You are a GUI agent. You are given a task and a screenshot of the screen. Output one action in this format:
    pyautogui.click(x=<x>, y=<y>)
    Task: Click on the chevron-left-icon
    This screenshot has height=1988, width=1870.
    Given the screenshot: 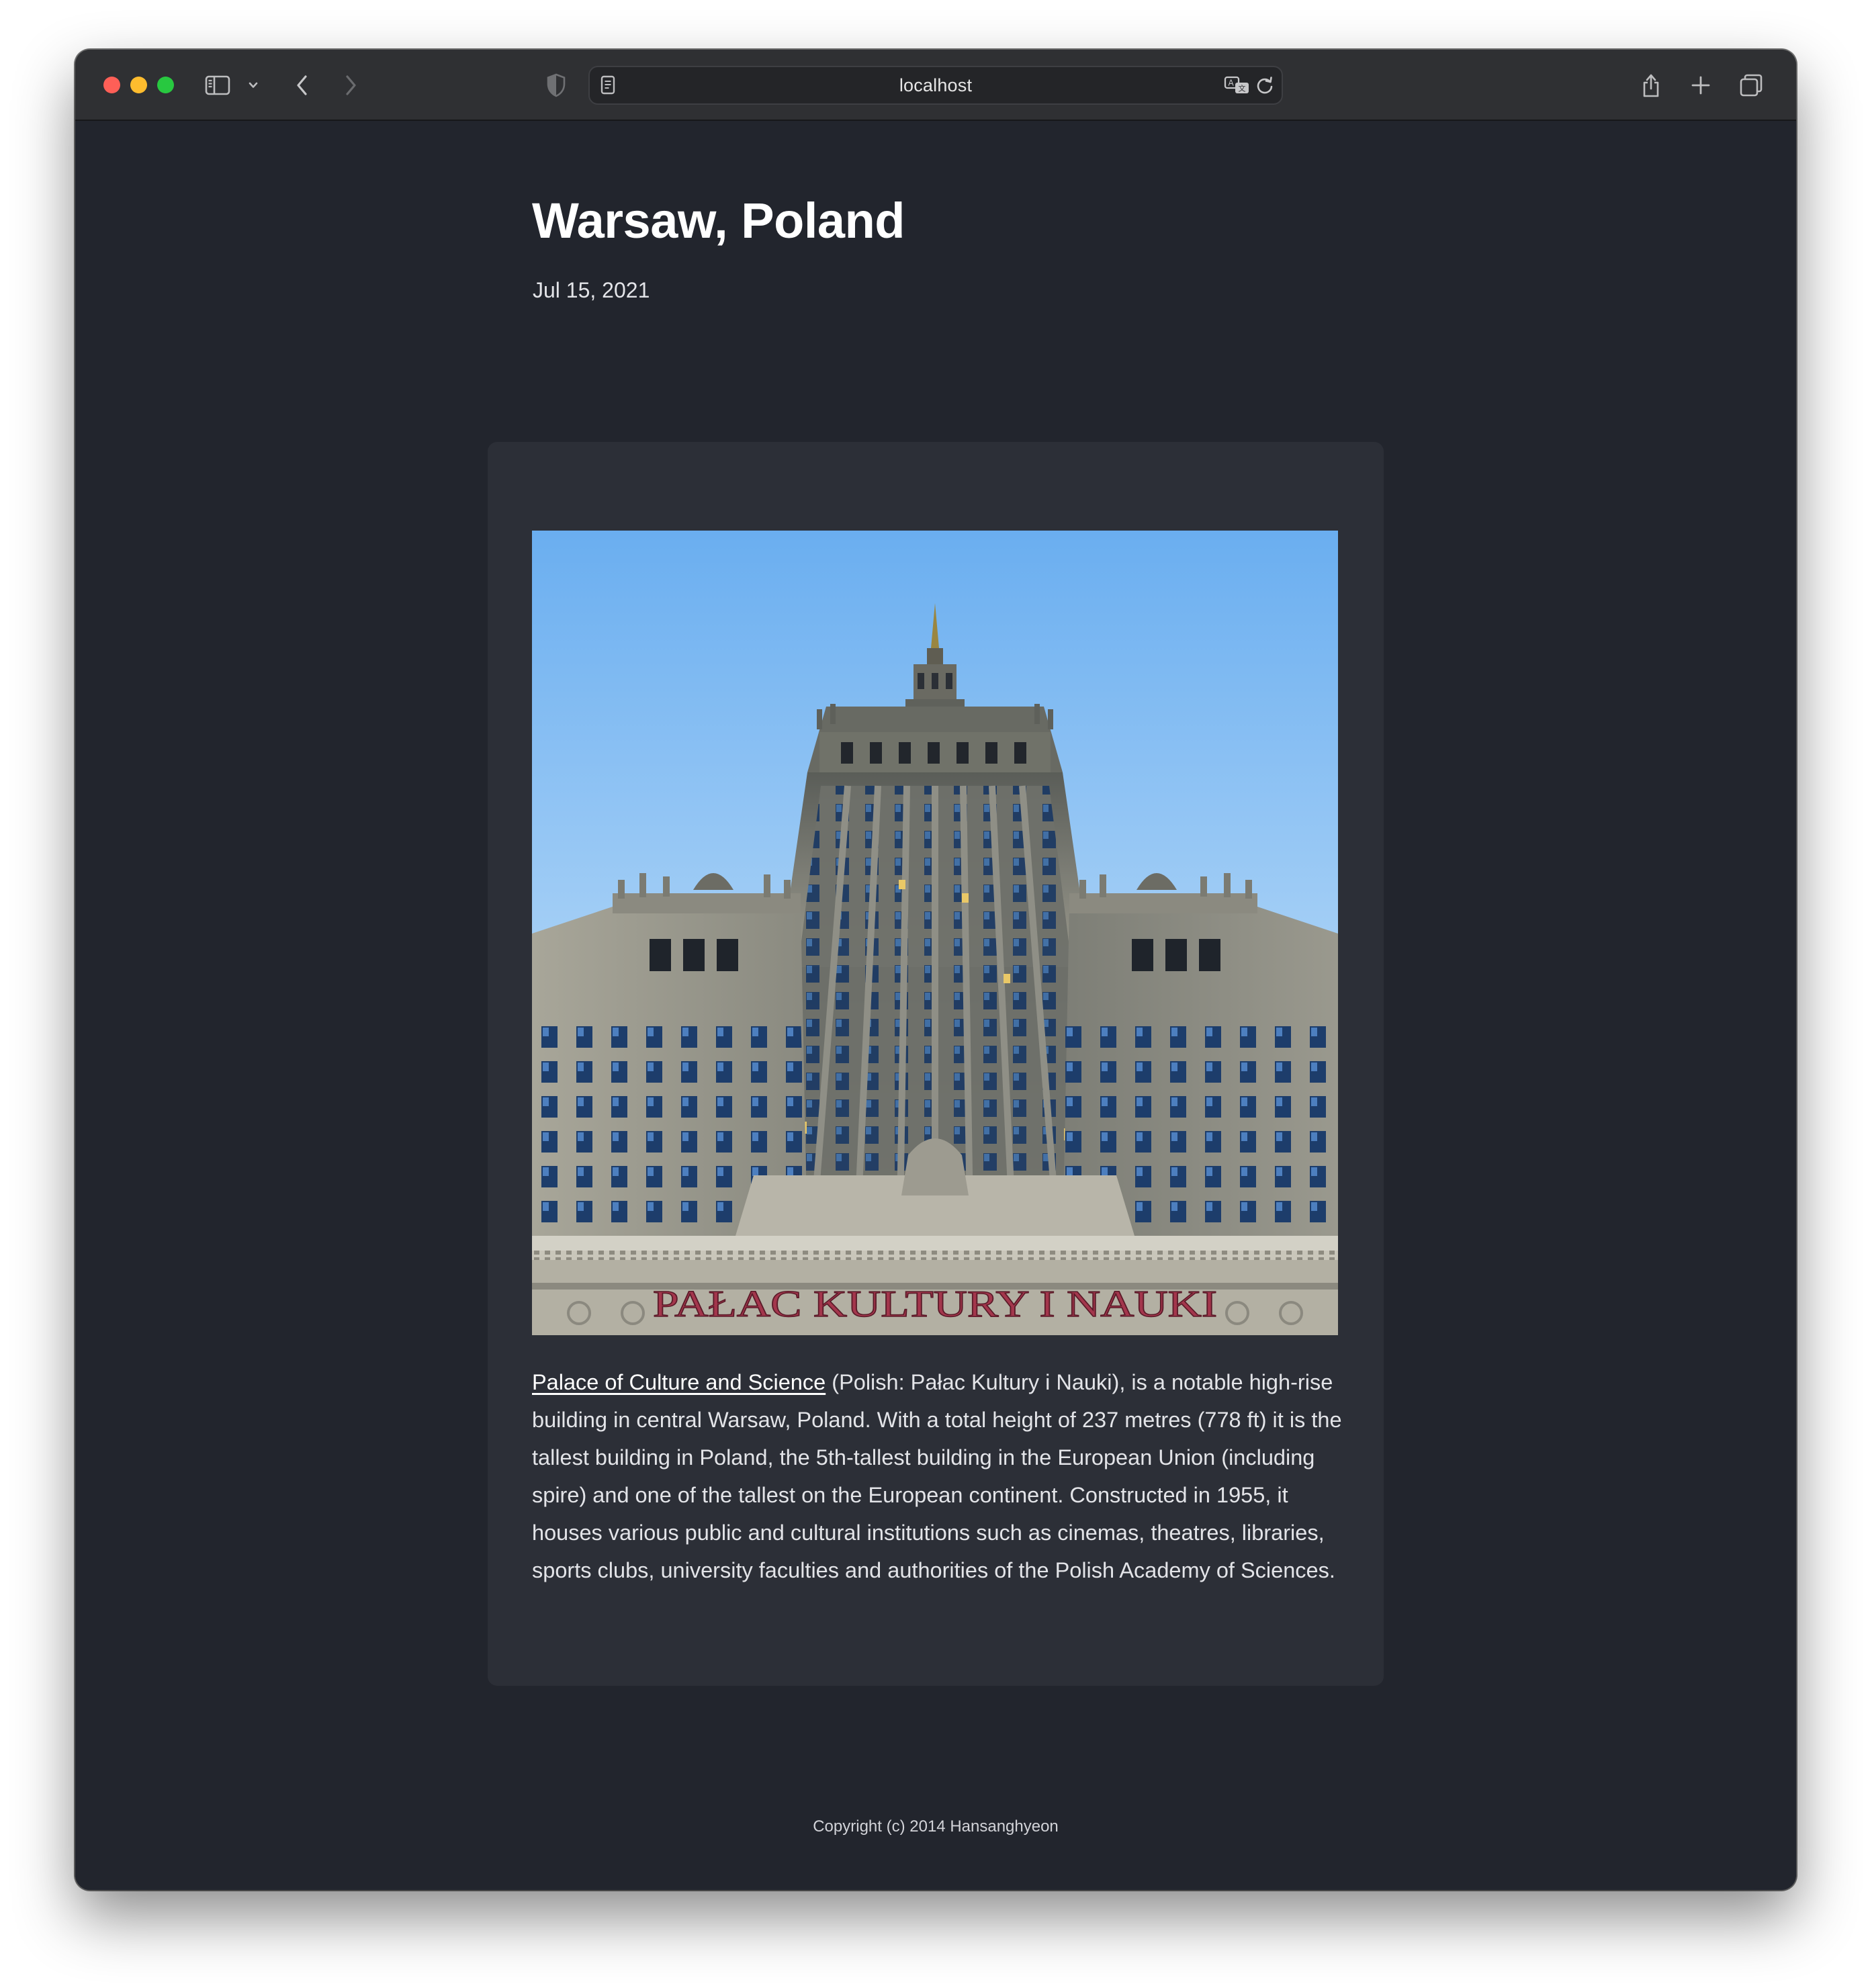 What is the action you would take?
    pyautogui.click(x=302, y=85)
    